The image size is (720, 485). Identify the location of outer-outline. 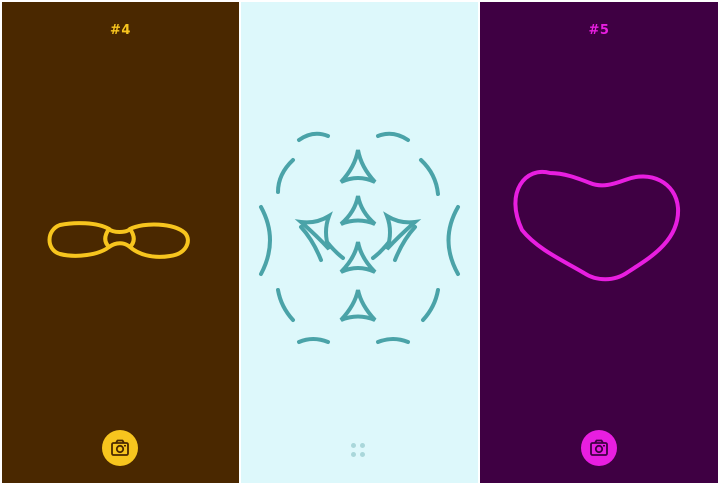
(118, 240).